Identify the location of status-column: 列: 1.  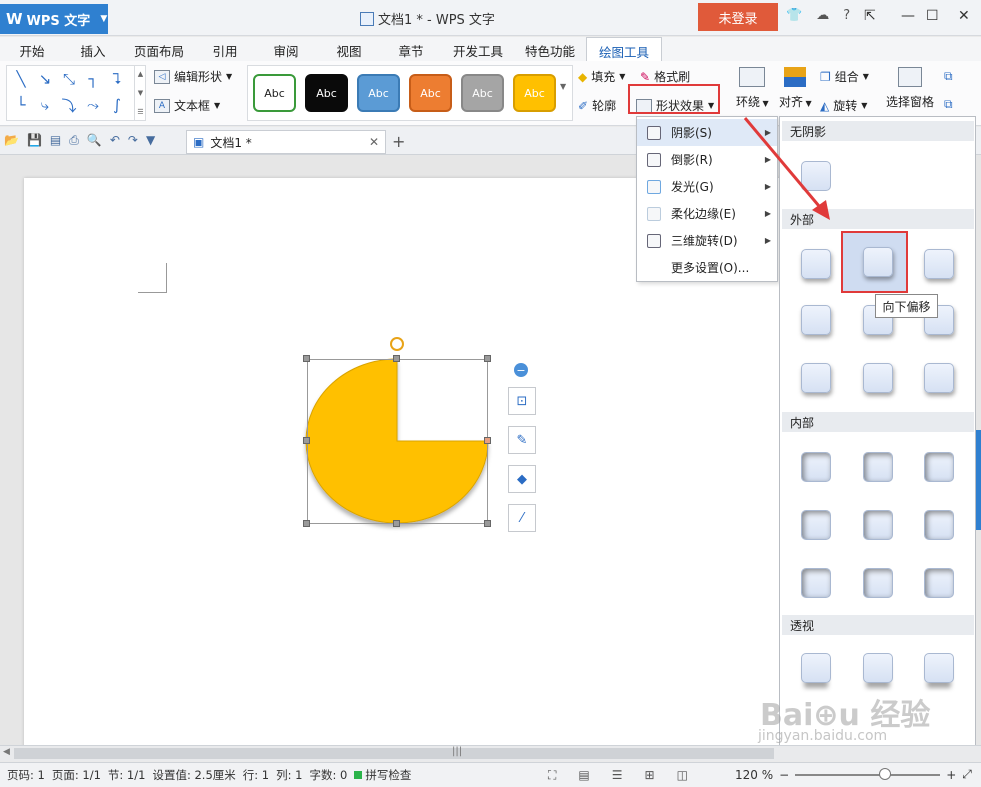
(289, 775).